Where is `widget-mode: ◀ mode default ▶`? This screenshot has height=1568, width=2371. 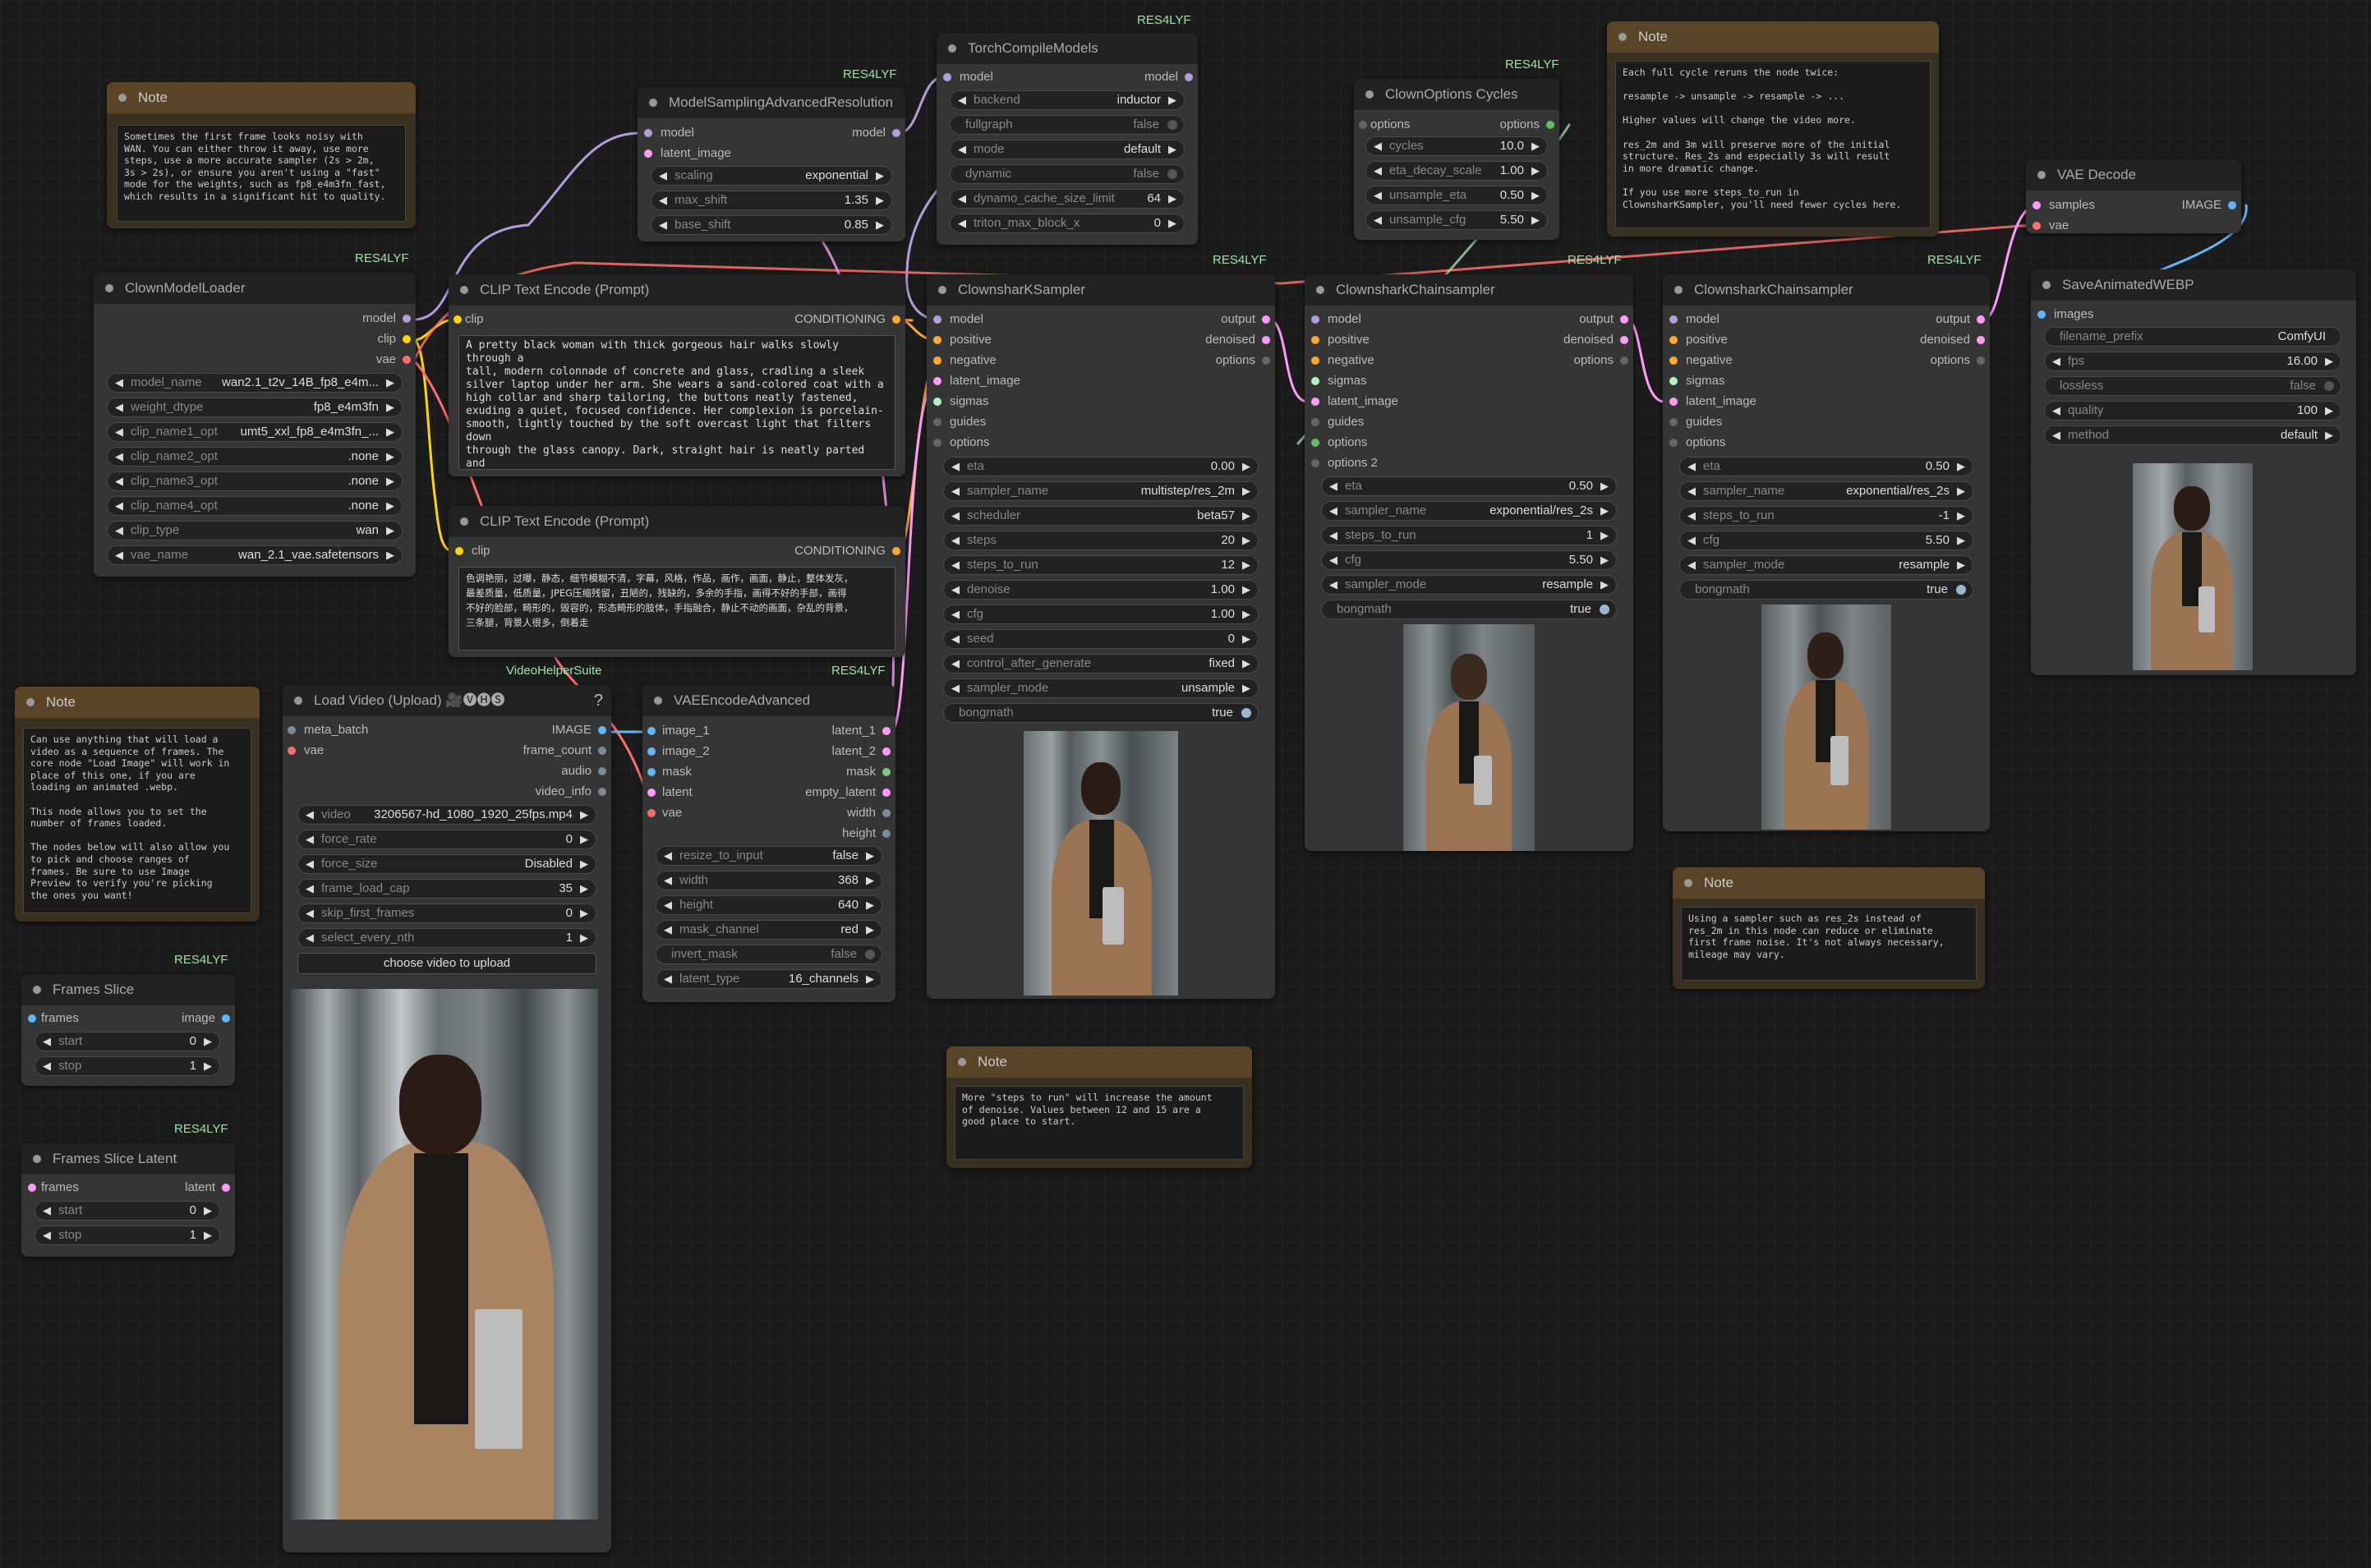
widget-mode: ◀ mode default ▶ is located at coordinates (1067, 150).